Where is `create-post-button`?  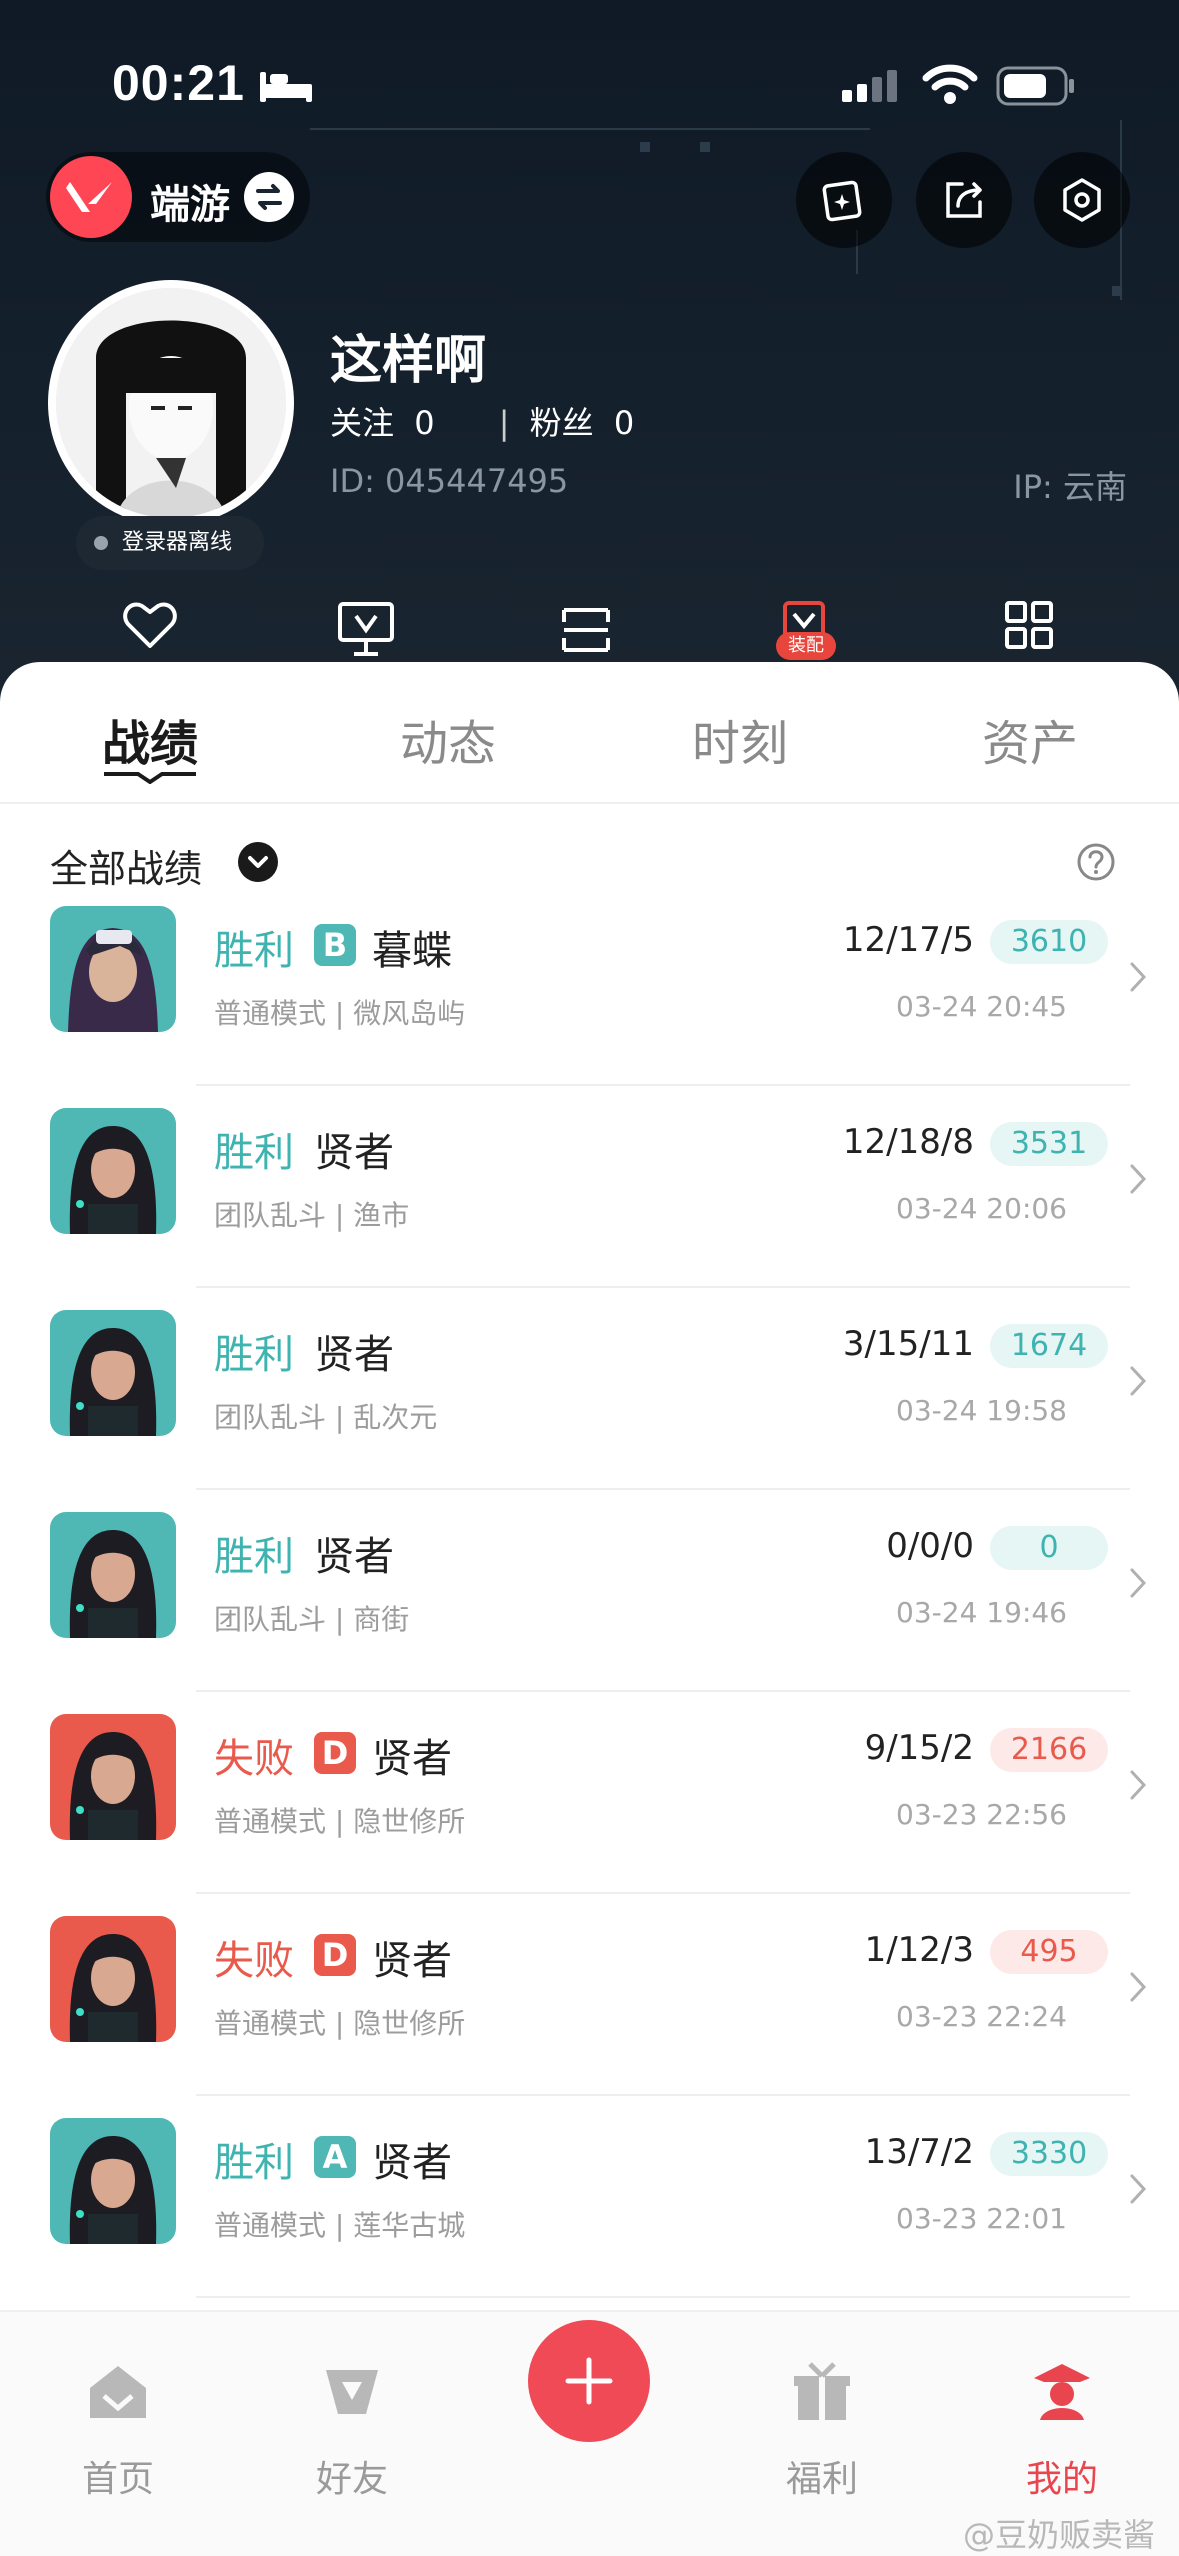 create-post-button is located at coordinates (589, 2381).